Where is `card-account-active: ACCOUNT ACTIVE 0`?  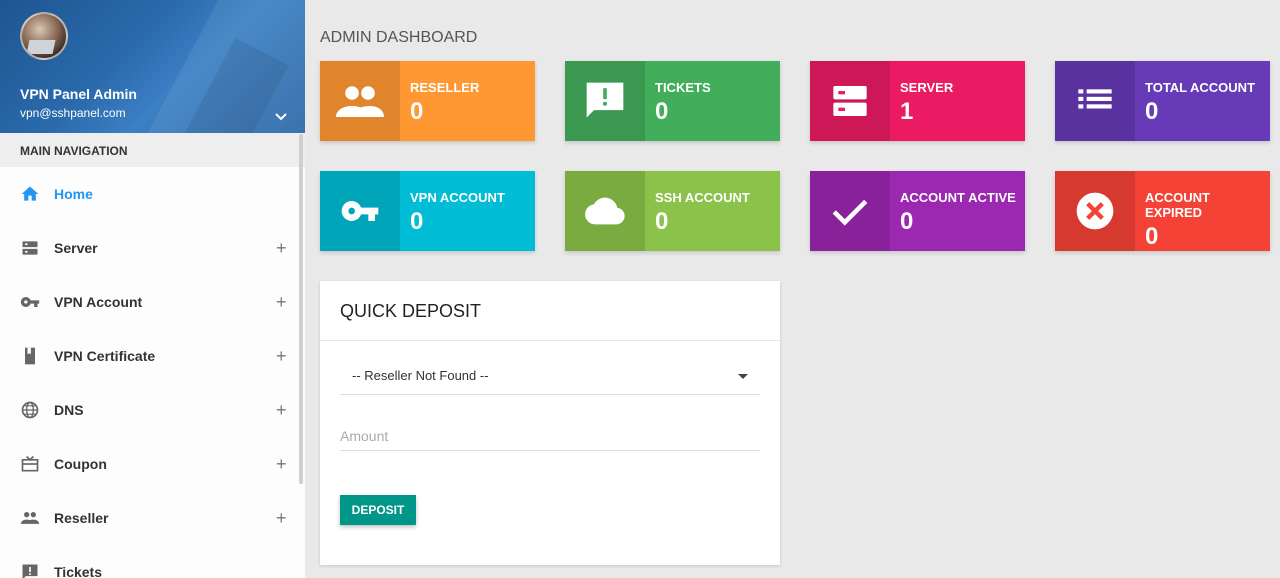
card-account-active: ACCOUNT ACTIVE 0 is located at coordinates (917, 211).